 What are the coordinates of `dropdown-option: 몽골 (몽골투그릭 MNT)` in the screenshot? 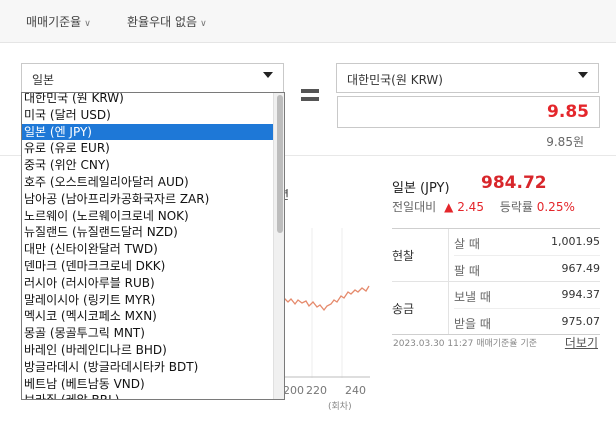 It's located at (153, 333).